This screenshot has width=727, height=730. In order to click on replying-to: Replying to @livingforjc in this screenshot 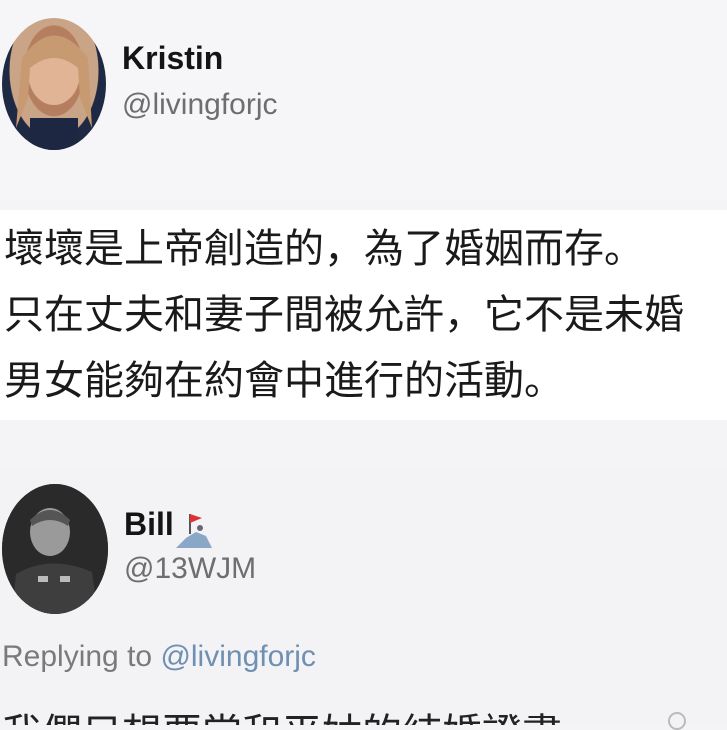, I will do `click(159, 657)`.